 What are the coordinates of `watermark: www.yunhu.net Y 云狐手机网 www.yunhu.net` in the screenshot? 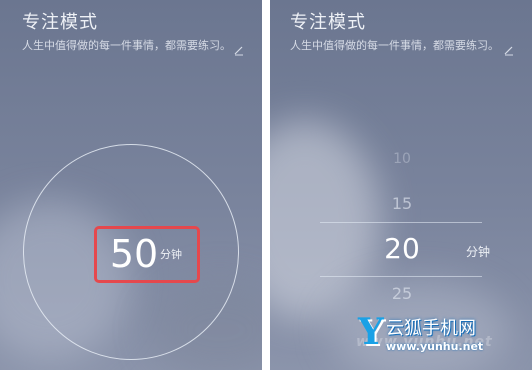 It's located at (440, 340).